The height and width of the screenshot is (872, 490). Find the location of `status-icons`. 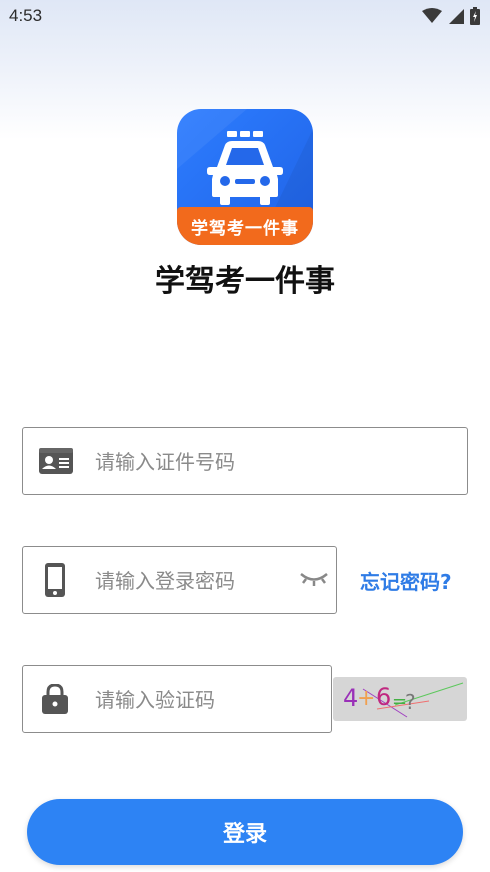

status-icons is located at coordinates (451, 16).